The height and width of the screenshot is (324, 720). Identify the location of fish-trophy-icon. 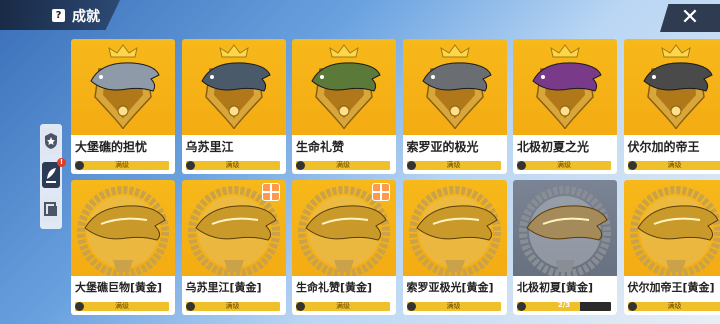
(51, 175).